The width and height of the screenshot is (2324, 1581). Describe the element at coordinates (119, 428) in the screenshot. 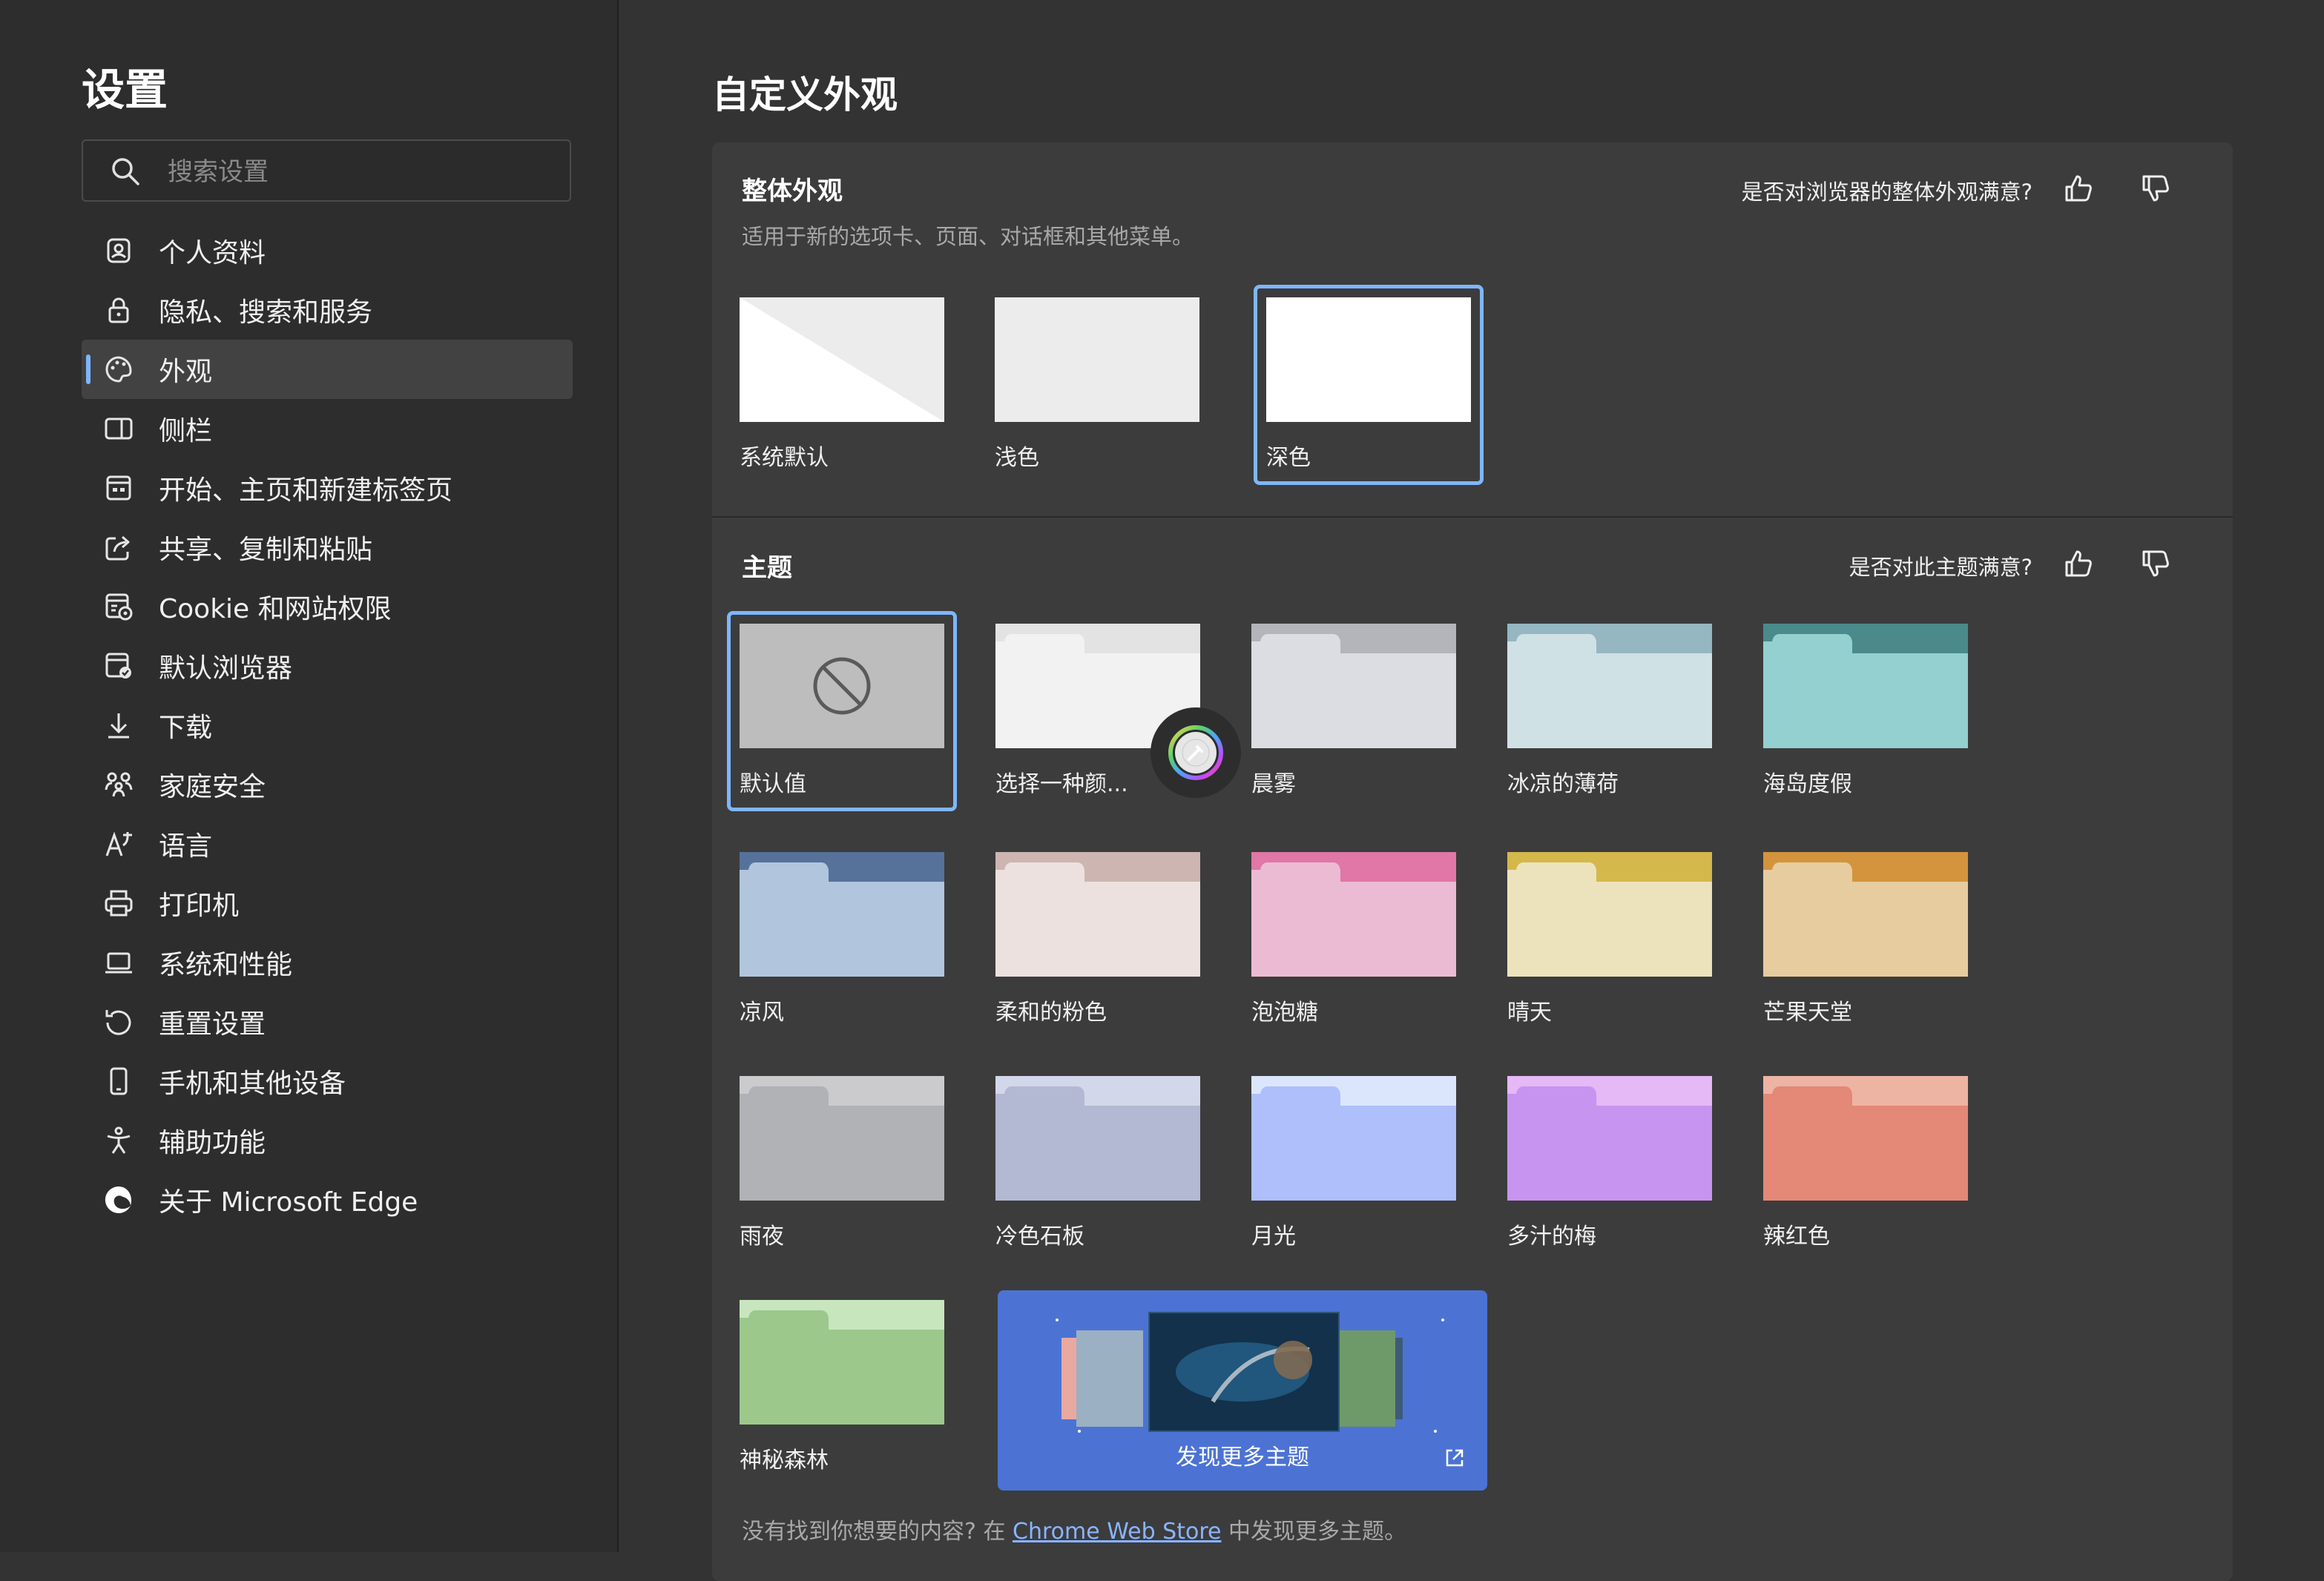

I see `sidebar-icon` at that location.